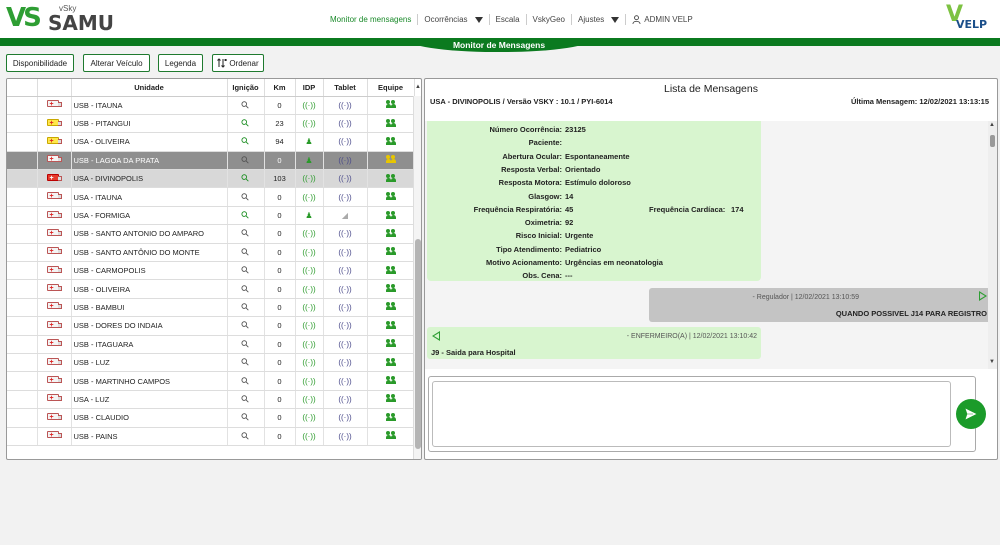 The width and height of the screenshot is (1000, 545). Describe the element at coordinates (549, 19) in the screenshot. I see `nav-vskygeo: VskyGeo` at that location.